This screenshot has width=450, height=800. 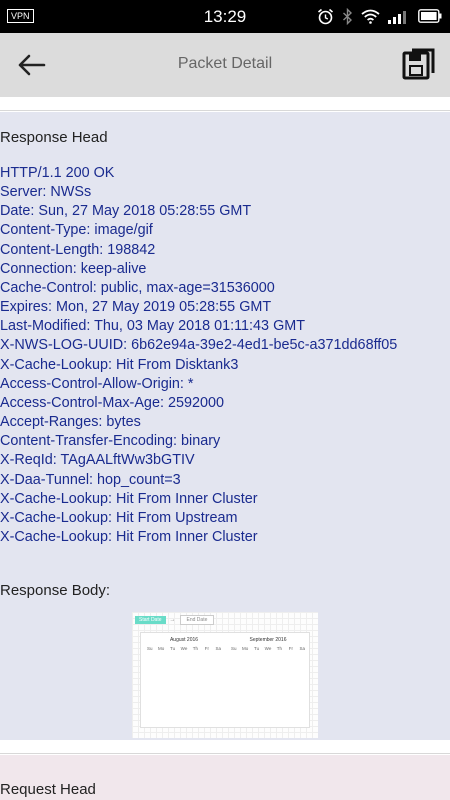 I want to click on start-date-label: Start Date, so click(x=150, y=620).